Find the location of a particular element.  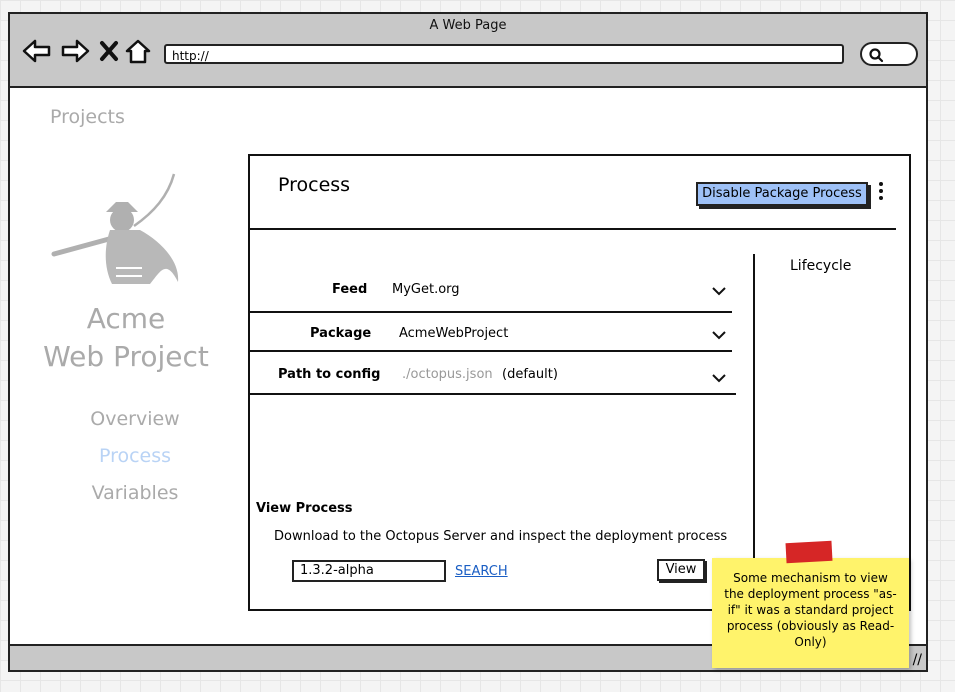

path-to-config-placeholder: ./octopus.json is located at coordinates (447, 374).